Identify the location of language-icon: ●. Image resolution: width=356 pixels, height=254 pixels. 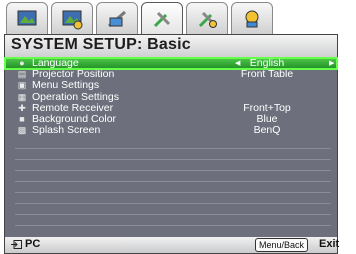
(22, 63).